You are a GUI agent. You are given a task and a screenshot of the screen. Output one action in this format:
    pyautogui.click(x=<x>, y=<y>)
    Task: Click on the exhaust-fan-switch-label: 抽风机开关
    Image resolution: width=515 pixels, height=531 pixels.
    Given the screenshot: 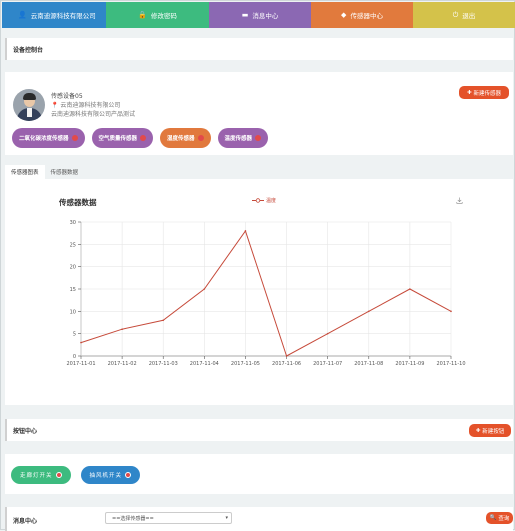 What is the action you would take?
    pyautogui.click(x=106, y=476)
    